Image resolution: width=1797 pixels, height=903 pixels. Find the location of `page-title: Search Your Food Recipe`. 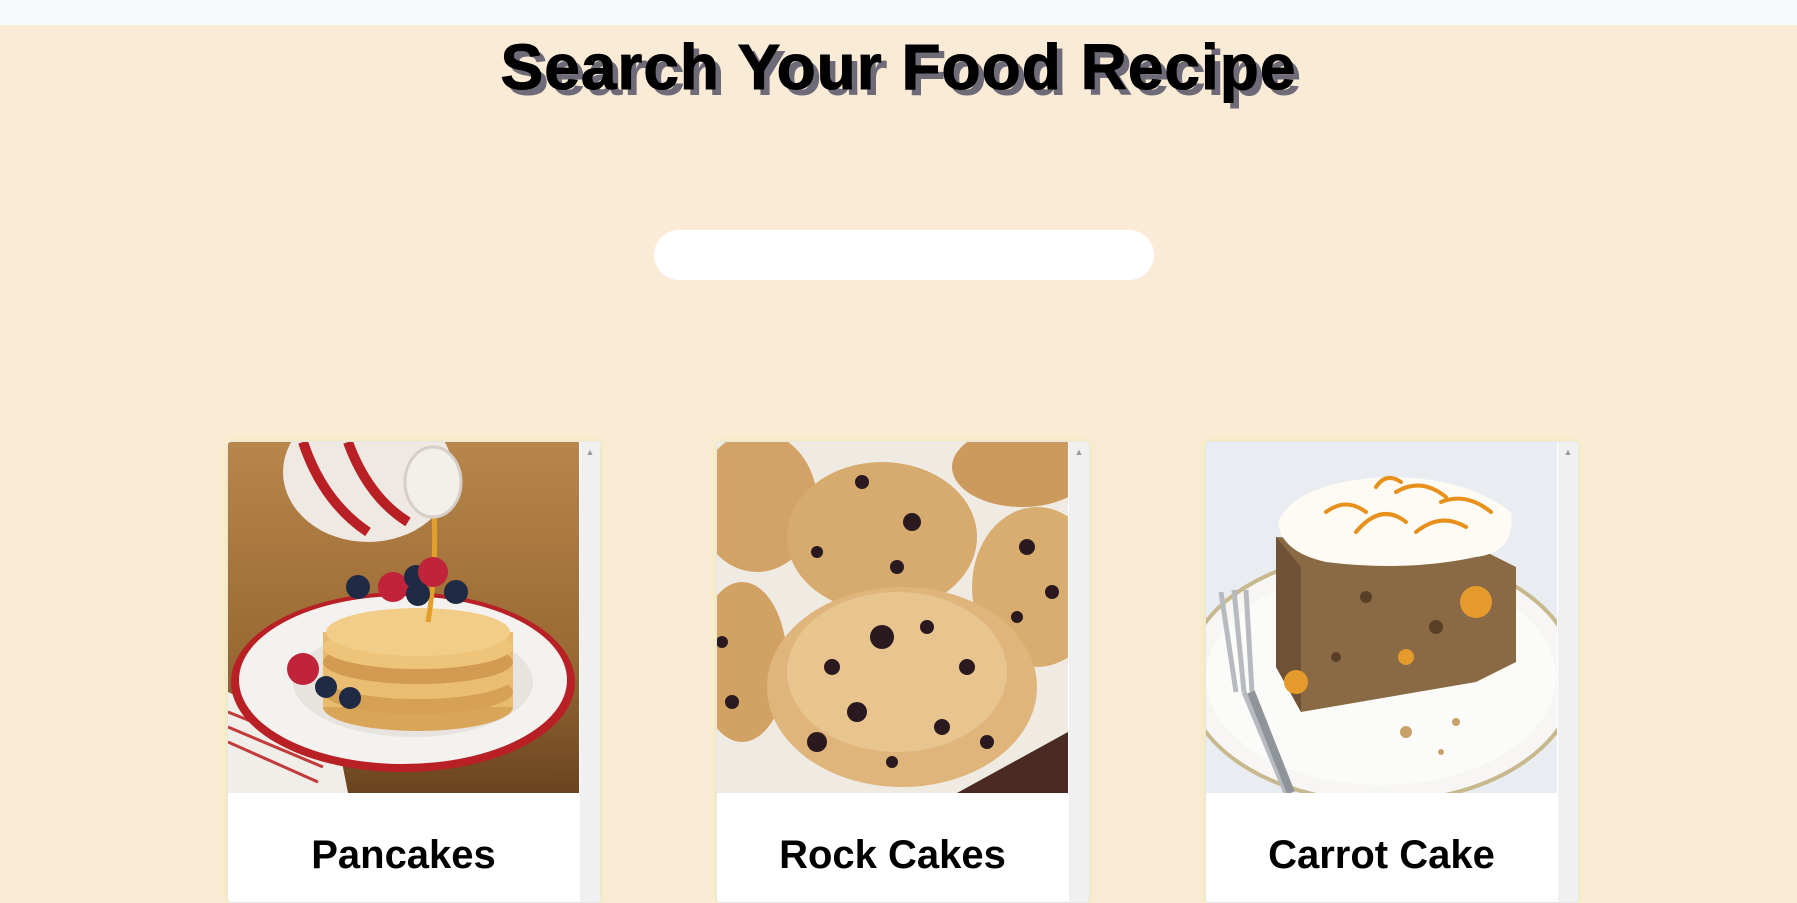

page-title: Search Your Food Recipe is located at coordinates (898, 67).